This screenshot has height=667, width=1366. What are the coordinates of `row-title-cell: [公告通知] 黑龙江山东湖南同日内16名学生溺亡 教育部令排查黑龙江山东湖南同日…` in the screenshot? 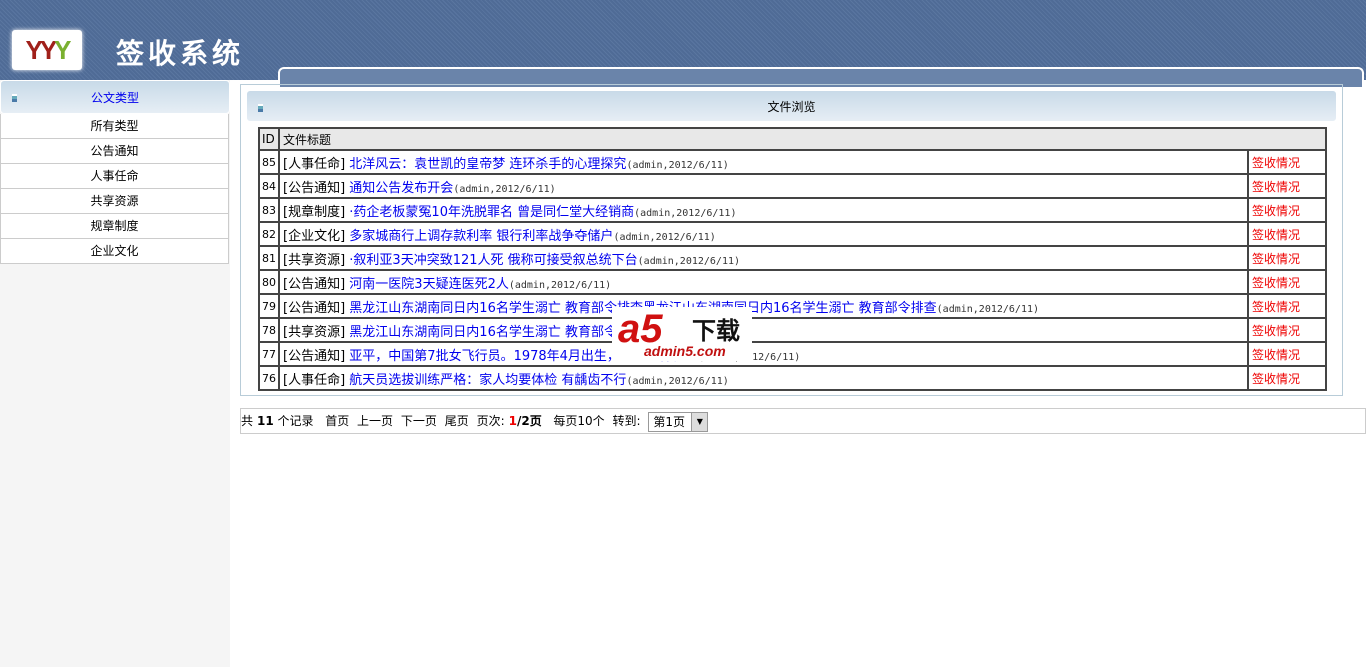 It's located at (763, 306).